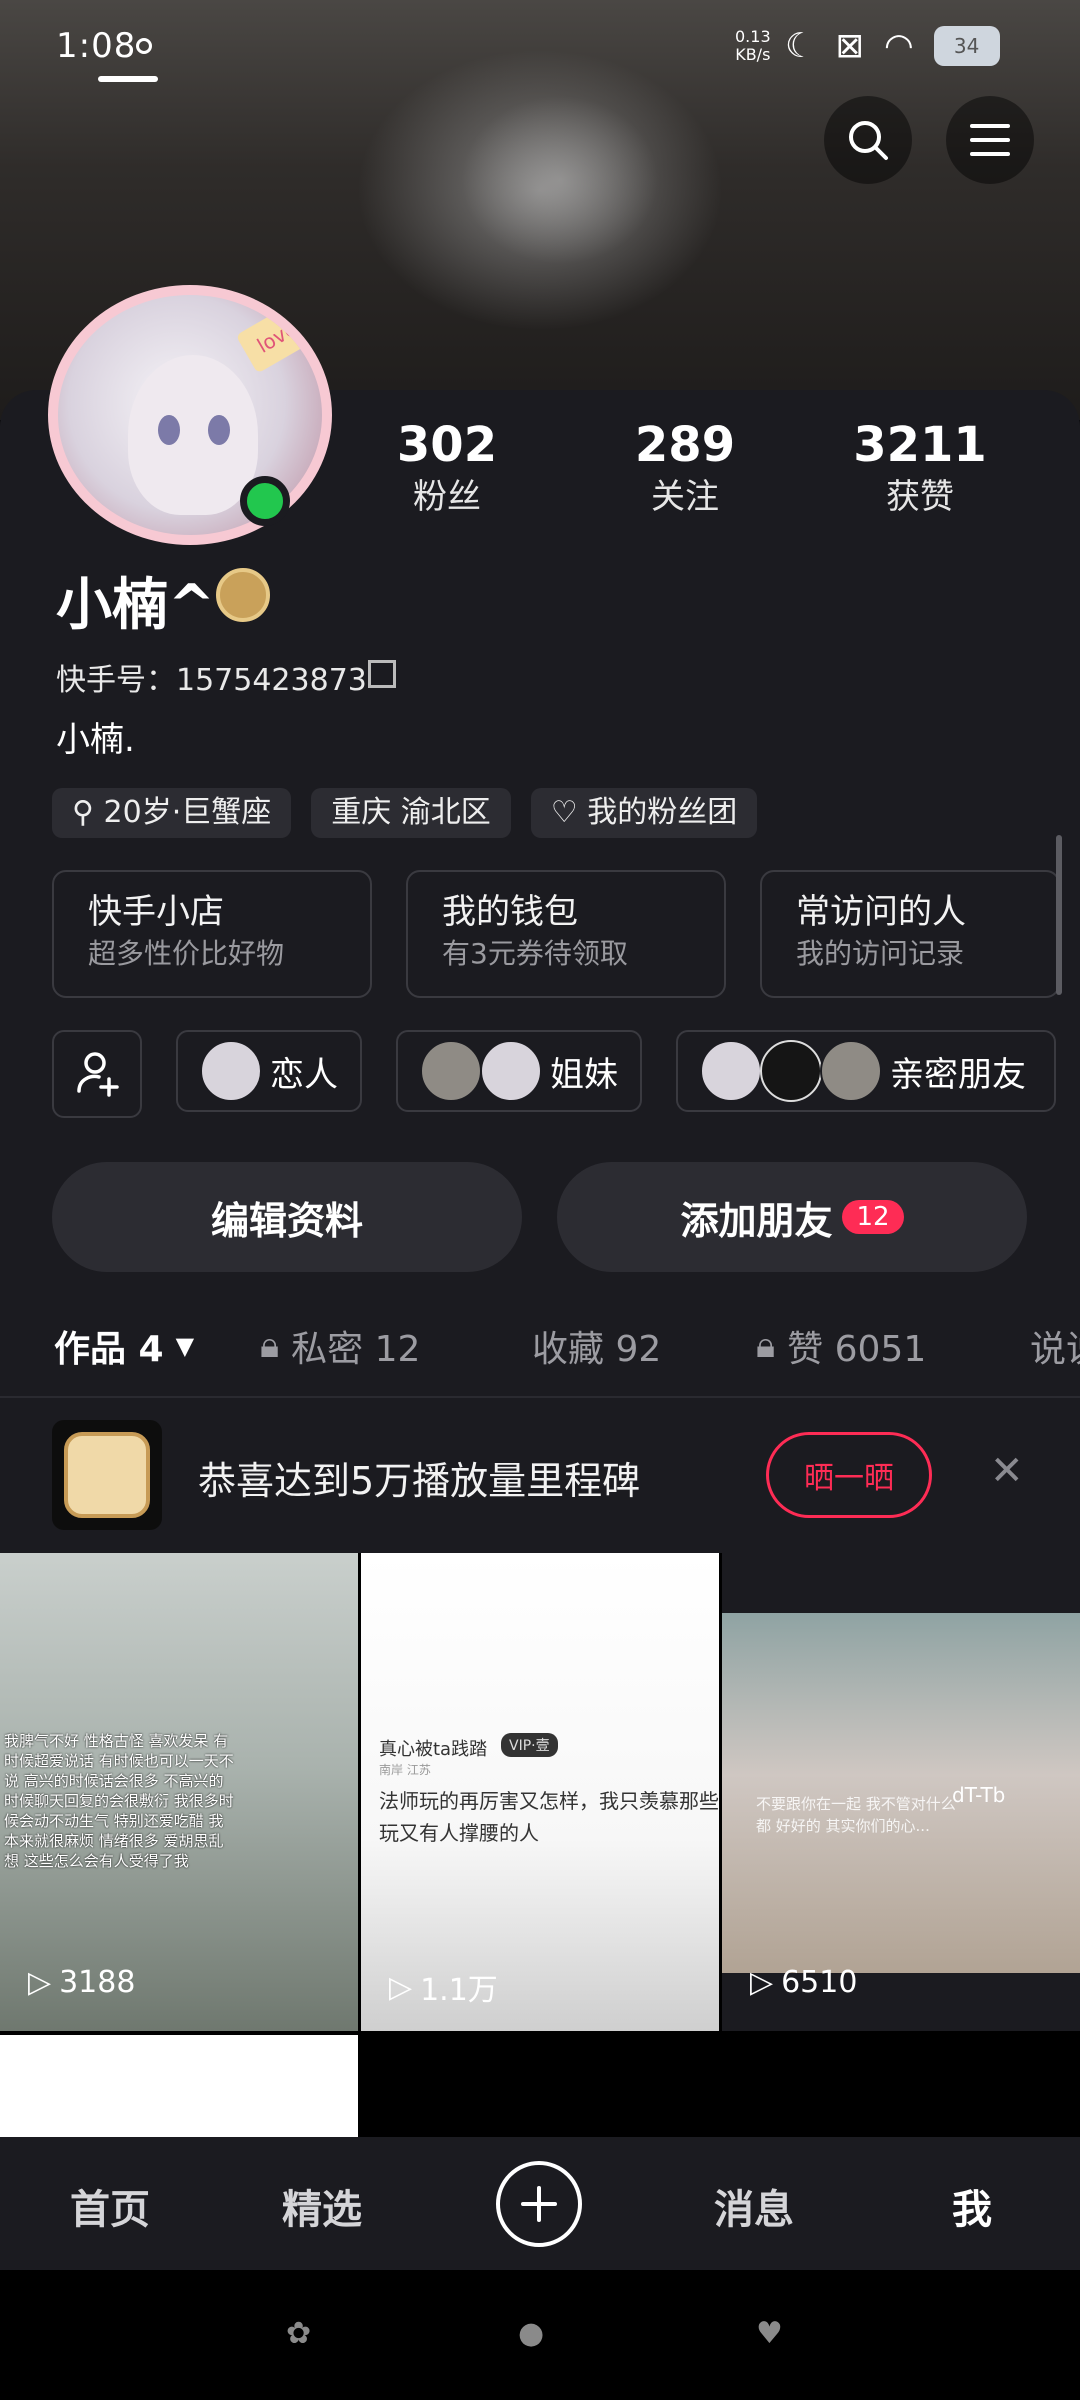 This screenshot has width=1080, height=2400. What do you see at coordinates (179, 2086) in the screenshot?
I see `video-tile` at bounding box center [179, 2086].